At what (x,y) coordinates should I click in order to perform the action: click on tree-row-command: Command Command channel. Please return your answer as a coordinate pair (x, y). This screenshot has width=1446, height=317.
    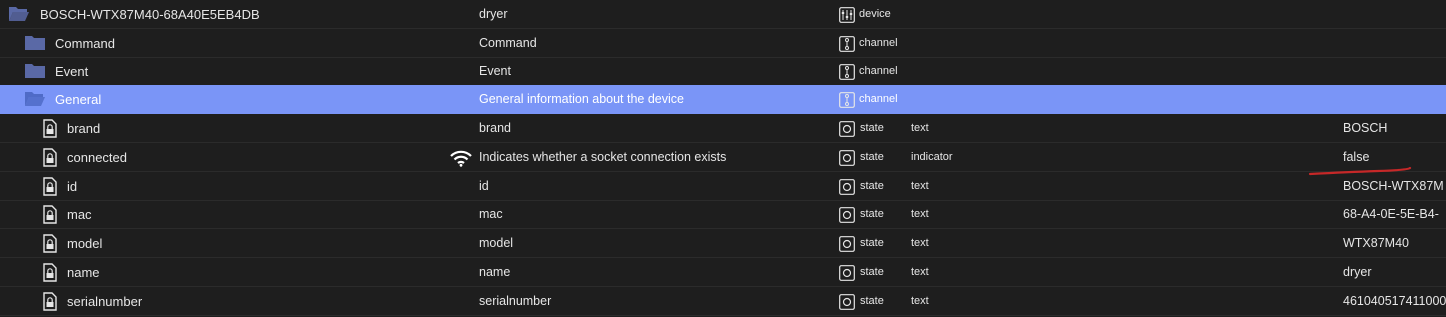
    Looking at the image, I should click on (723, 43).